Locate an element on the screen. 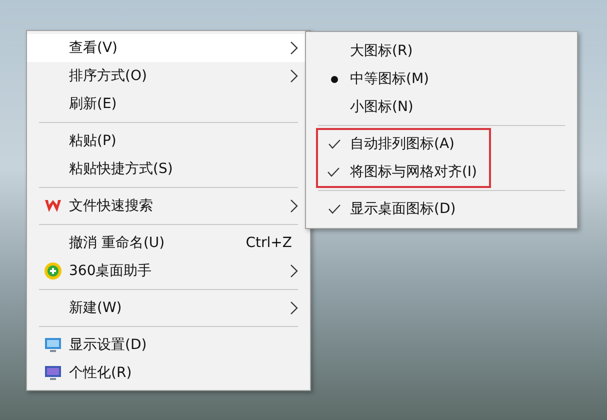 This screenshot has width=607, height=420. menu-item-label: 自动排列图标(A) is located at coordinates (403, 144).